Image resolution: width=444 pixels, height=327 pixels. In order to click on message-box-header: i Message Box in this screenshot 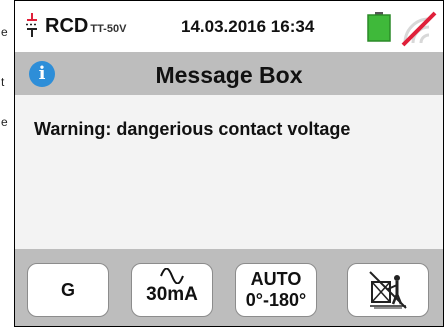, I will do `click(229, 74)`.